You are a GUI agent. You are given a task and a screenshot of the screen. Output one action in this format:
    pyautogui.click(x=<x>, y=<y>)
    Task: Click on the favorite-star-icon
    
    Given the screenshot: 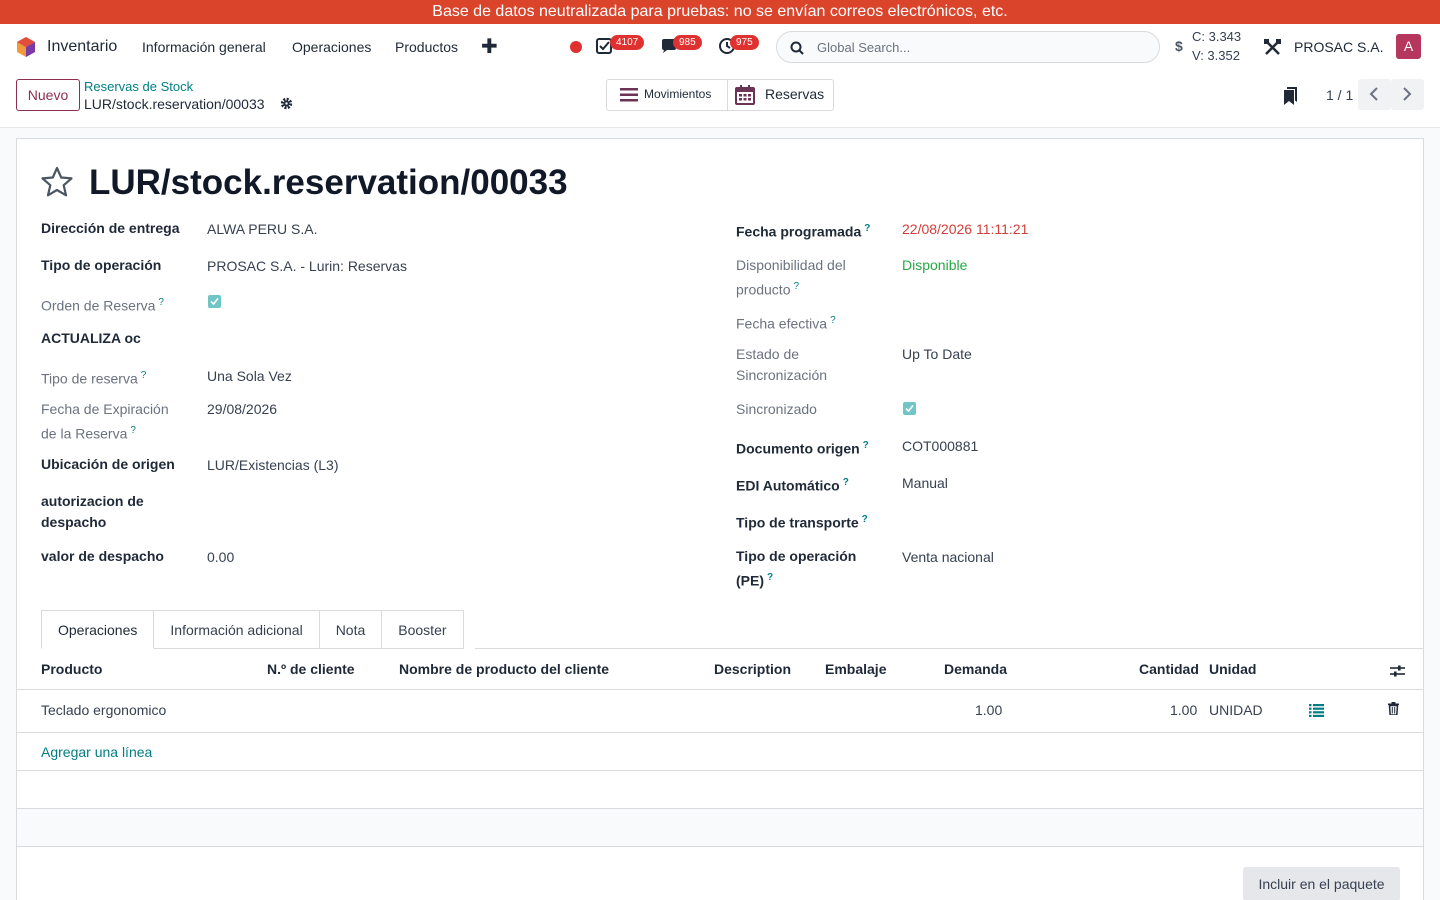 What is the action you would take?
    pyautogui.click(x=57, y=182)
    